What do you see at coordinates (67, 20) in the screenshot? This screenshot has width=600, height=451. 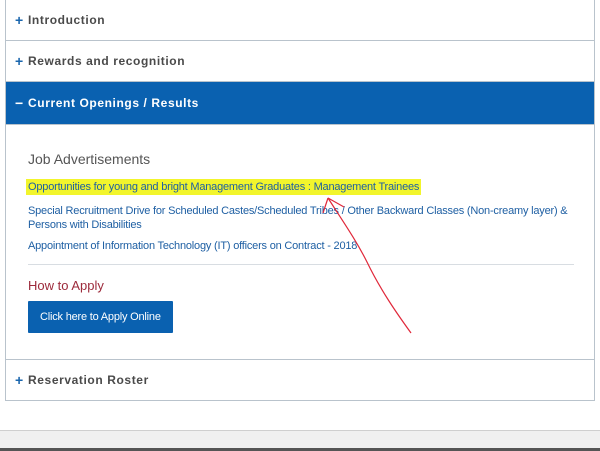 I see `introduction-label: Introduction` at bounding box center [67, 20].